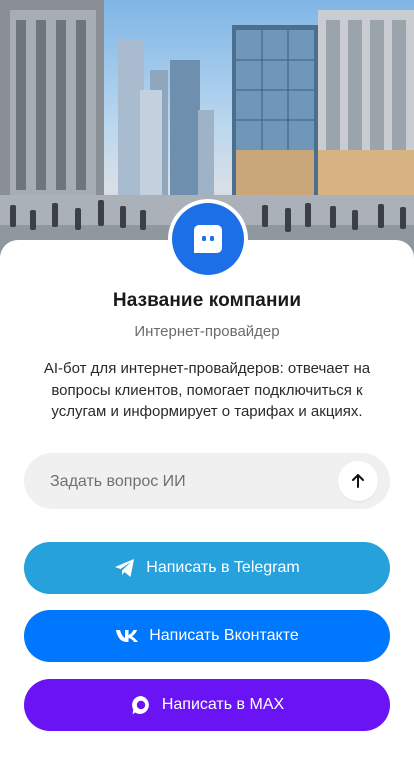  I want to click on vk-button: Написать Вконтакте, so click(207, 636).